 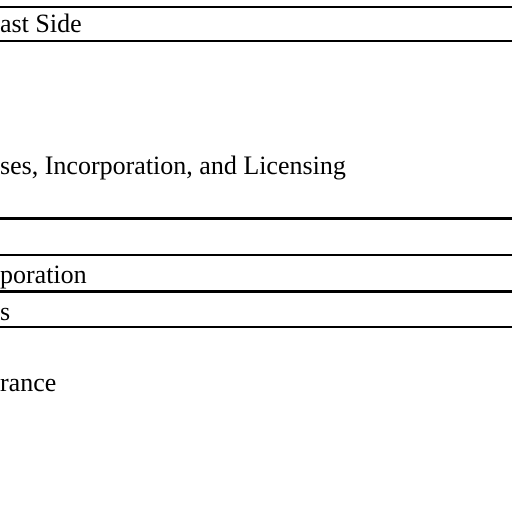 What do you see at coordinates (43, 274) in the screenshot?
I see `text-line-incorporation: poration` at bounding box center [43, 274].